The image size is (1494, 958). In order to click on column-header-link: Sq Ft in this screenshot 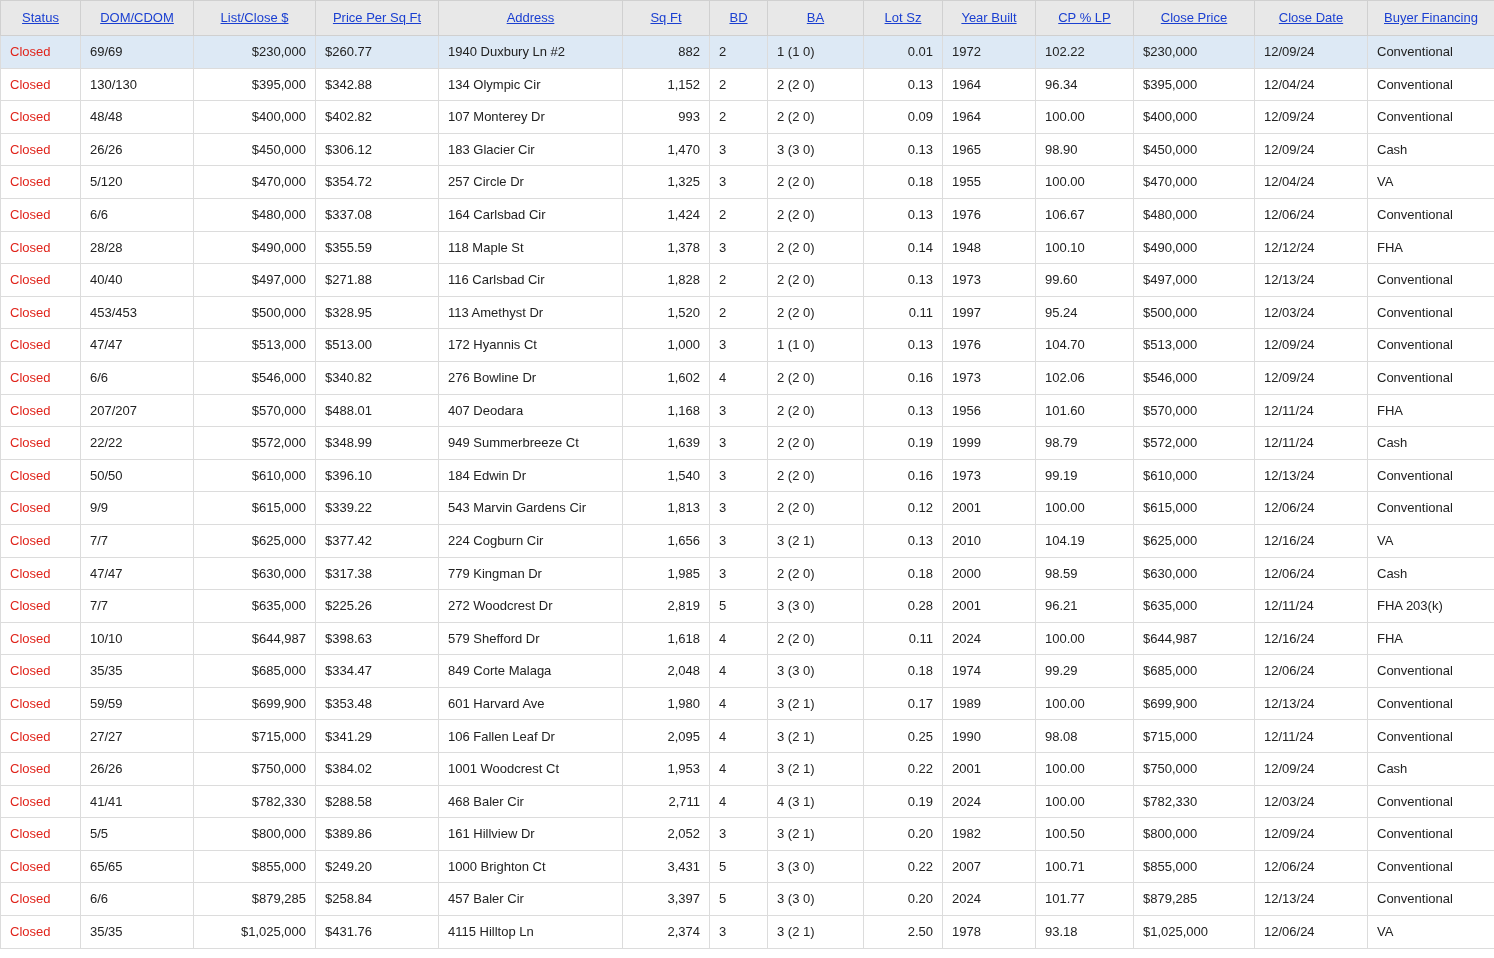, I will do `click(666, 18)`.